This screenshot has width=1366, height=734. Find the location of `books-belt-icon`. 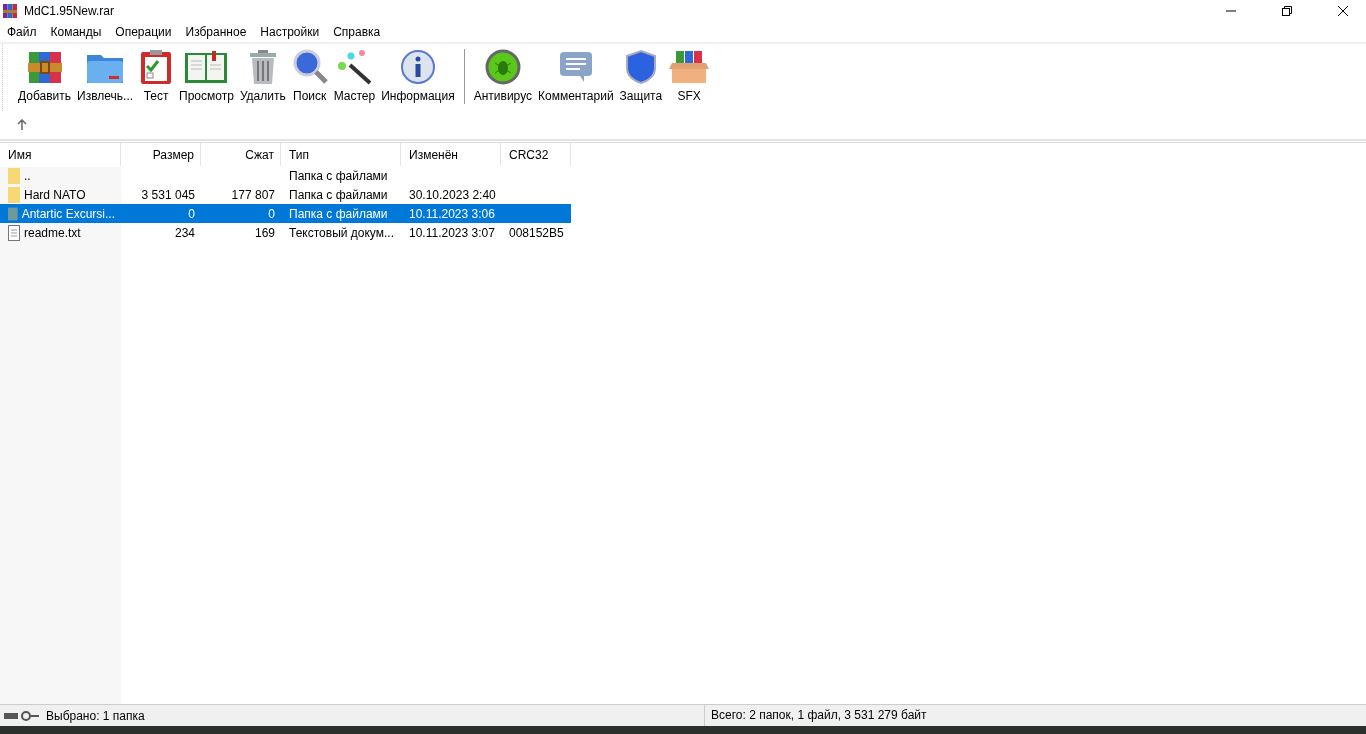

books-belt-icon is located at coordinates (44, 67).